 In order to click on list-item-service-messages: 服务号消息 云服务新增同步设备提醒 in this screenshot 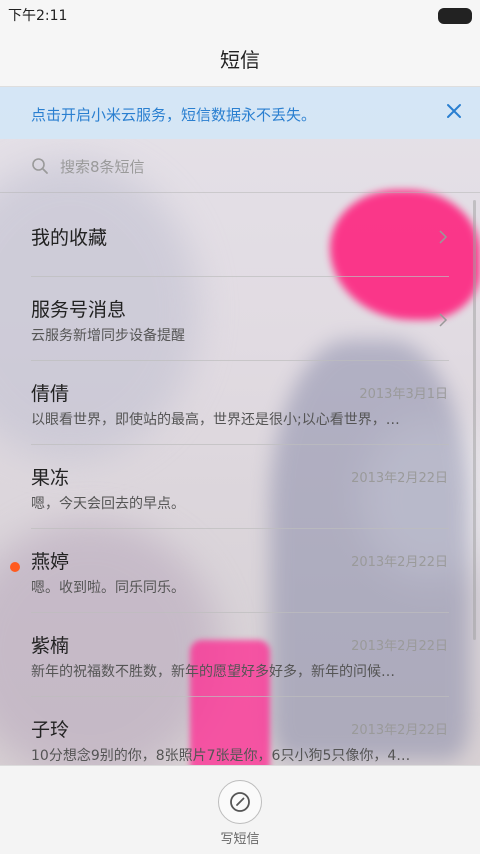, I will do `click(240, 319)`.